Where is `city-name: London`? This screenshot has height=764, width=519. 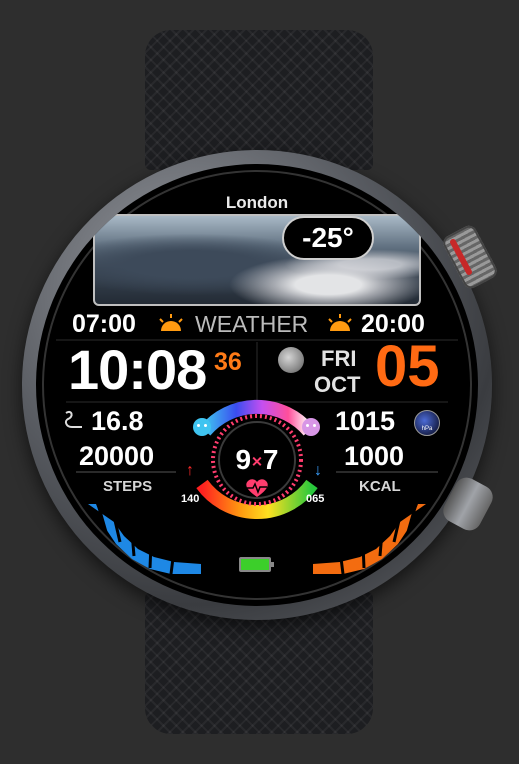
city-name: London is located at coordinates (257, 202).